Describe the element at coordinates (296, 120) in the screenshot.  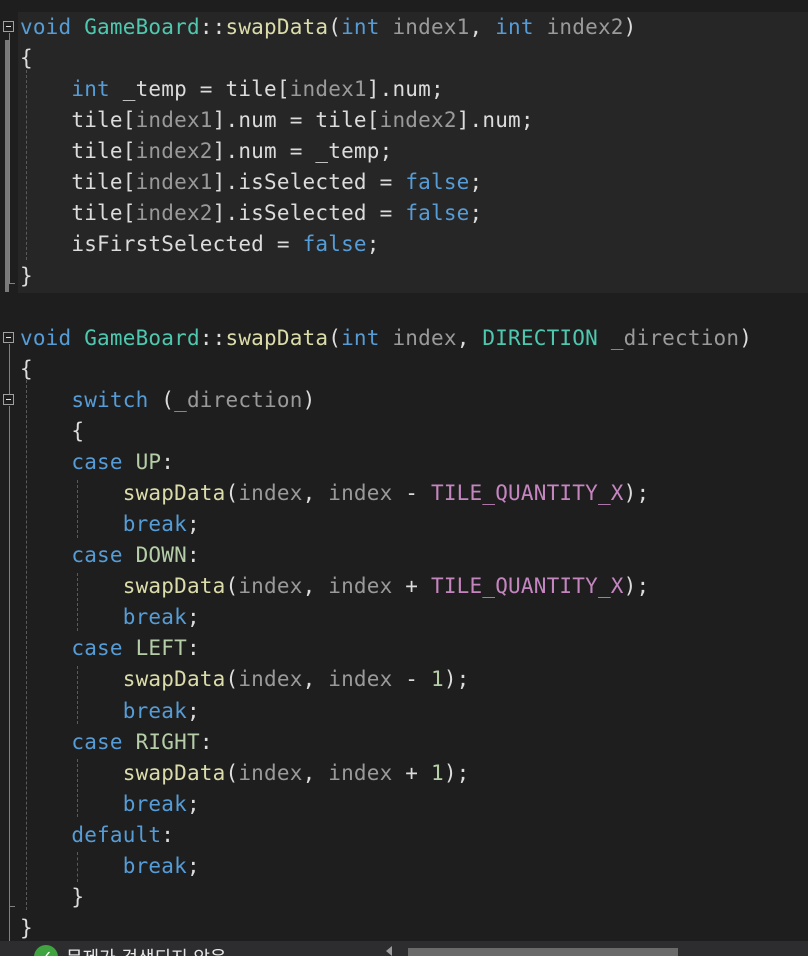
I see `code-token-plain: ].num = tile[` at that location.